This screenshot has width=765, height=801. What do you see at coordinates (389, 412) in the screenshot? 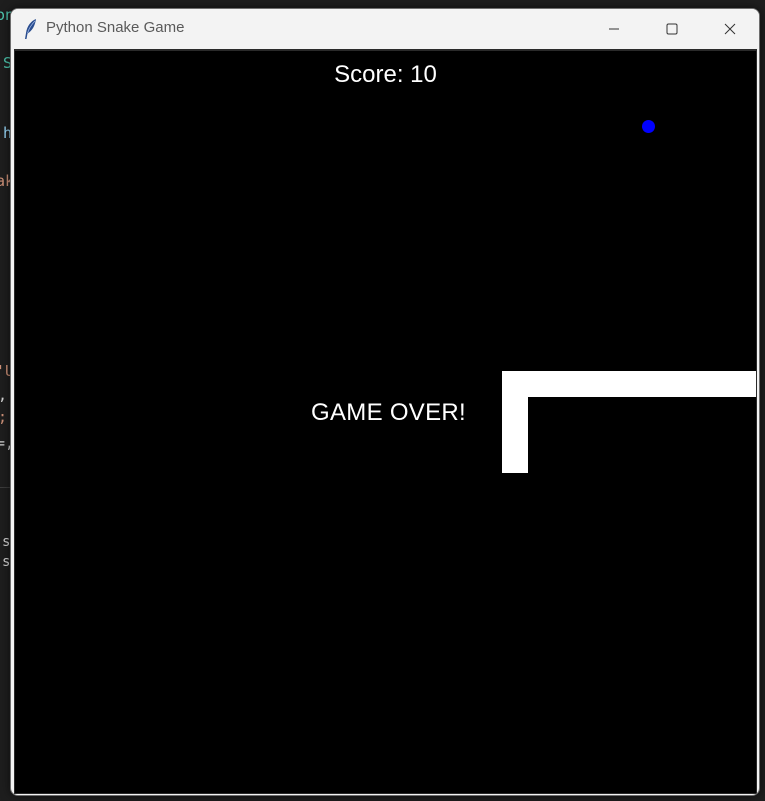
I see `game-over-text: GAME OVER!` at bounding box center [389, 412].